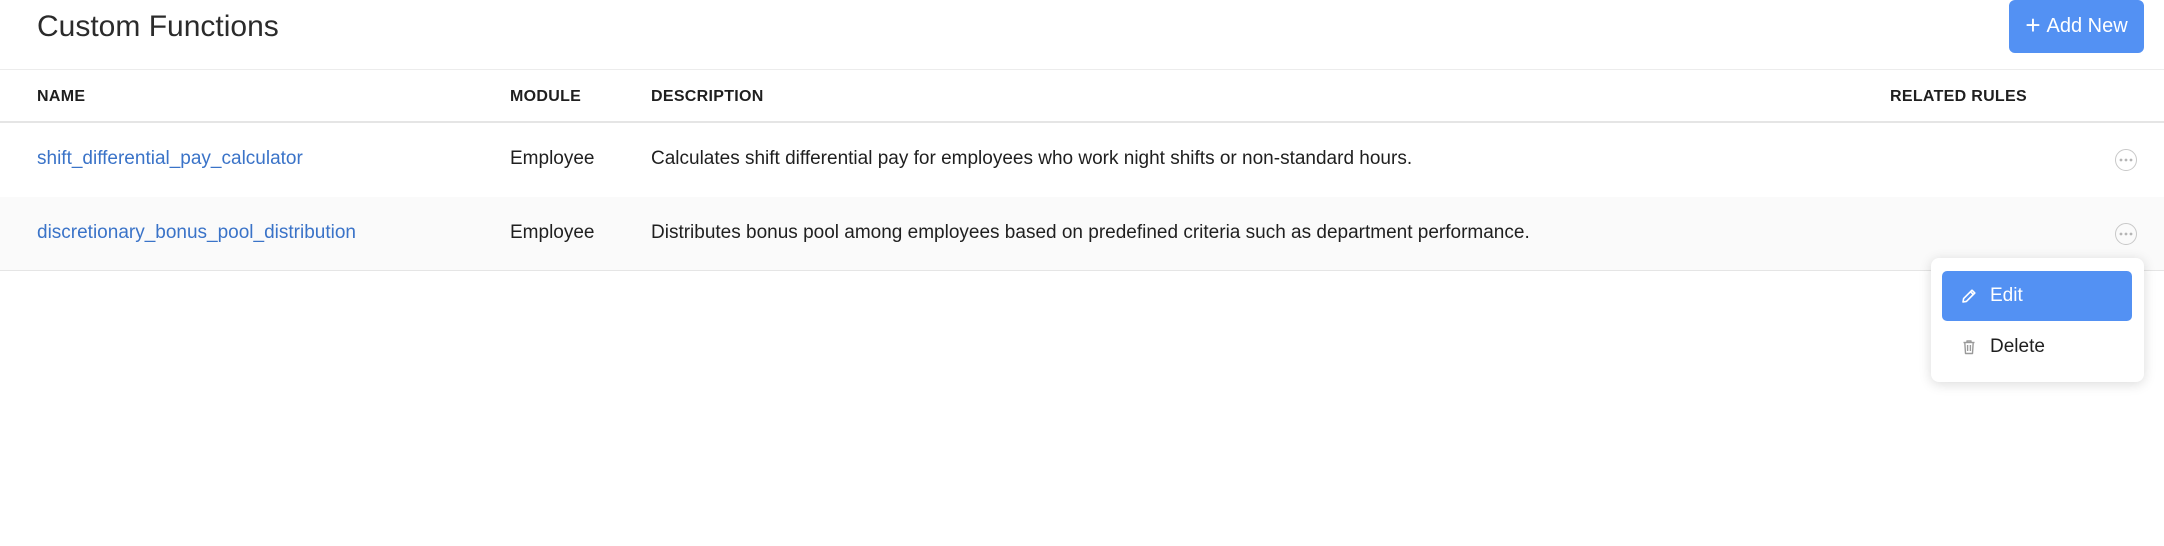 The height and width of the screenshot is (546, 2164). Describe the element at coordinates (2017, 346) in the screenshot. I see `menu-item-delete-label: Delete` at that location.